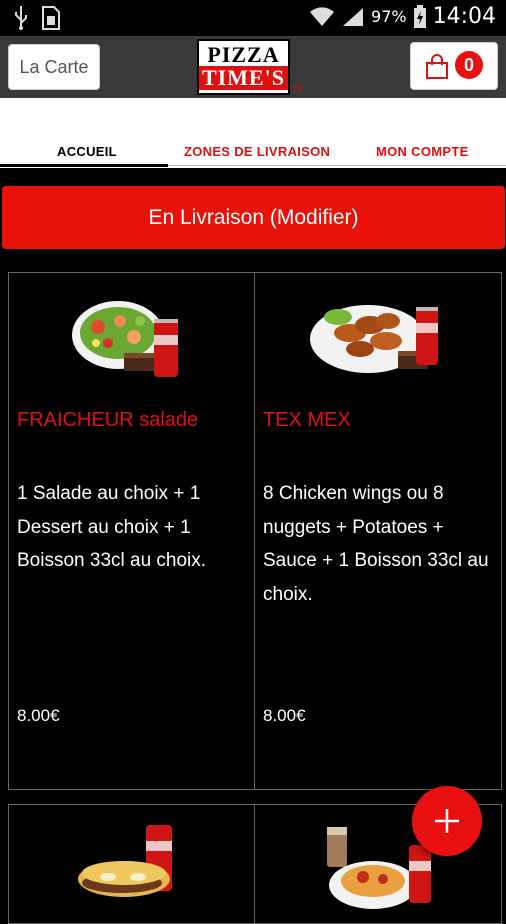  I want to click on pizza-times-logo: PIZZA TIME'S, so click(243, 67).